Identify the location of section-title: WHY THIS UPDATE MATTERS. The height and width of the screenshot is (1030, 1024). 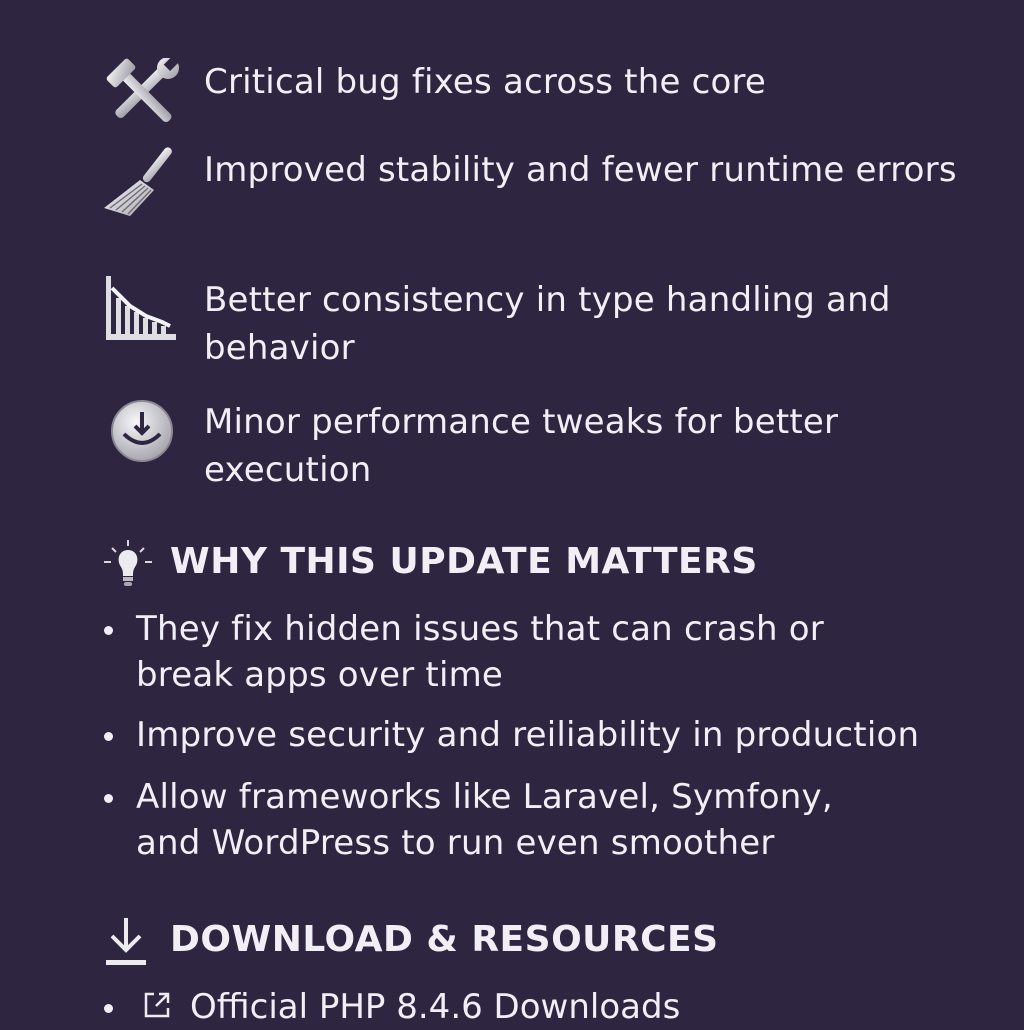
(464, 561).